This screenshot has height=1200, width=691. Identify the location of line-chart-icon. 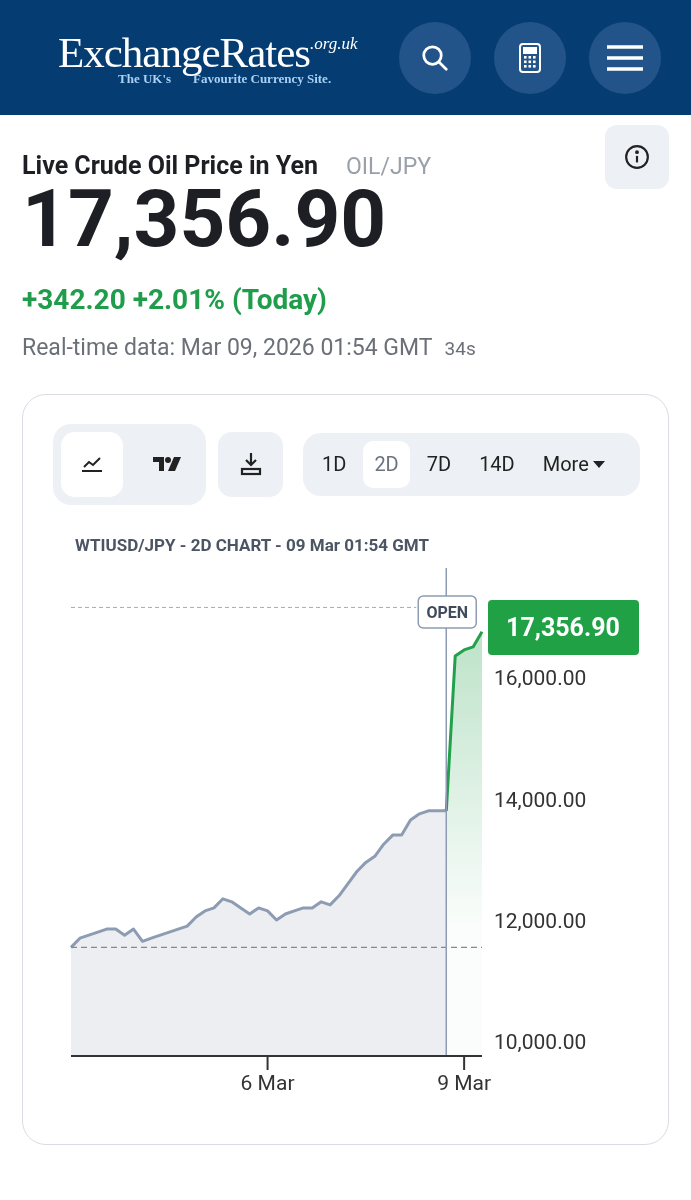
(91, 464).